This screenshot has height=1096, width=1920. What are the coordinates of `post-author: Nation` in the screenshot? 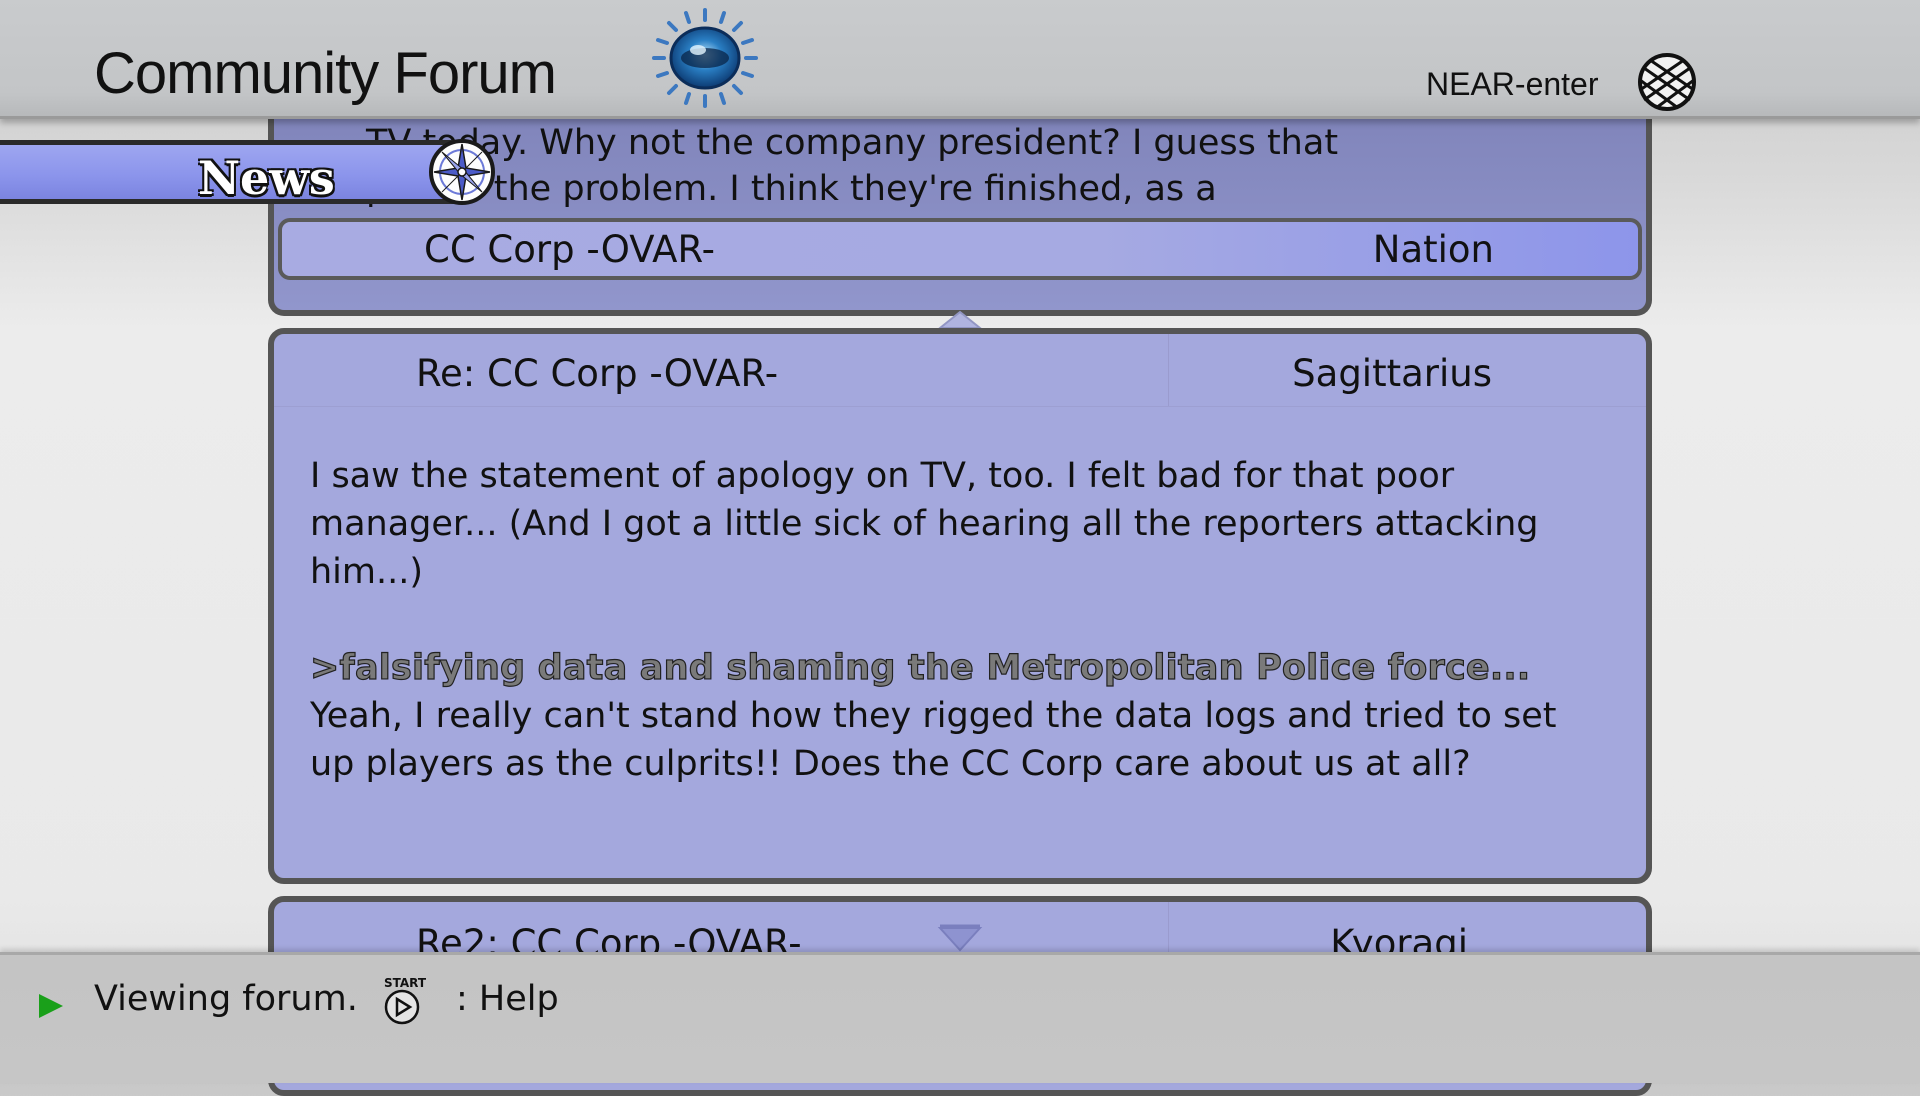 It's located at (1433, 249).